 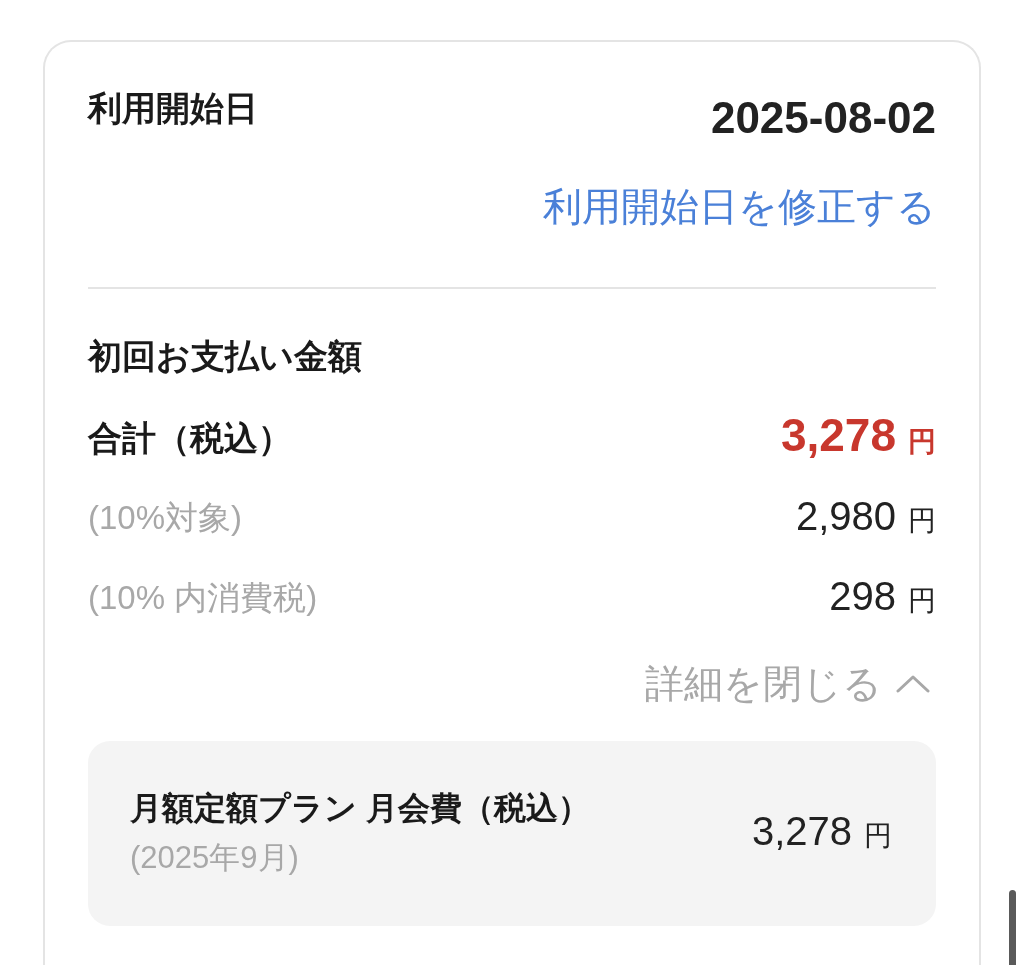 I want to click on amount-value: 298, so click(x=862, y=596).